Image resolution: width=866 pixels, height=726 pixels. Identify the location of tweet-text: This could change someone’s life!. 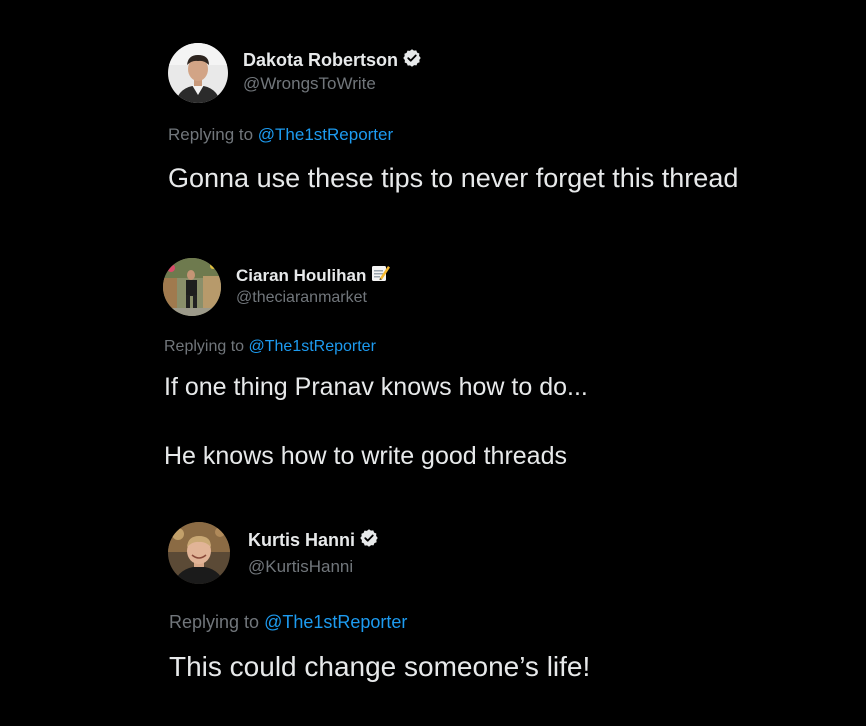
(380, 666).